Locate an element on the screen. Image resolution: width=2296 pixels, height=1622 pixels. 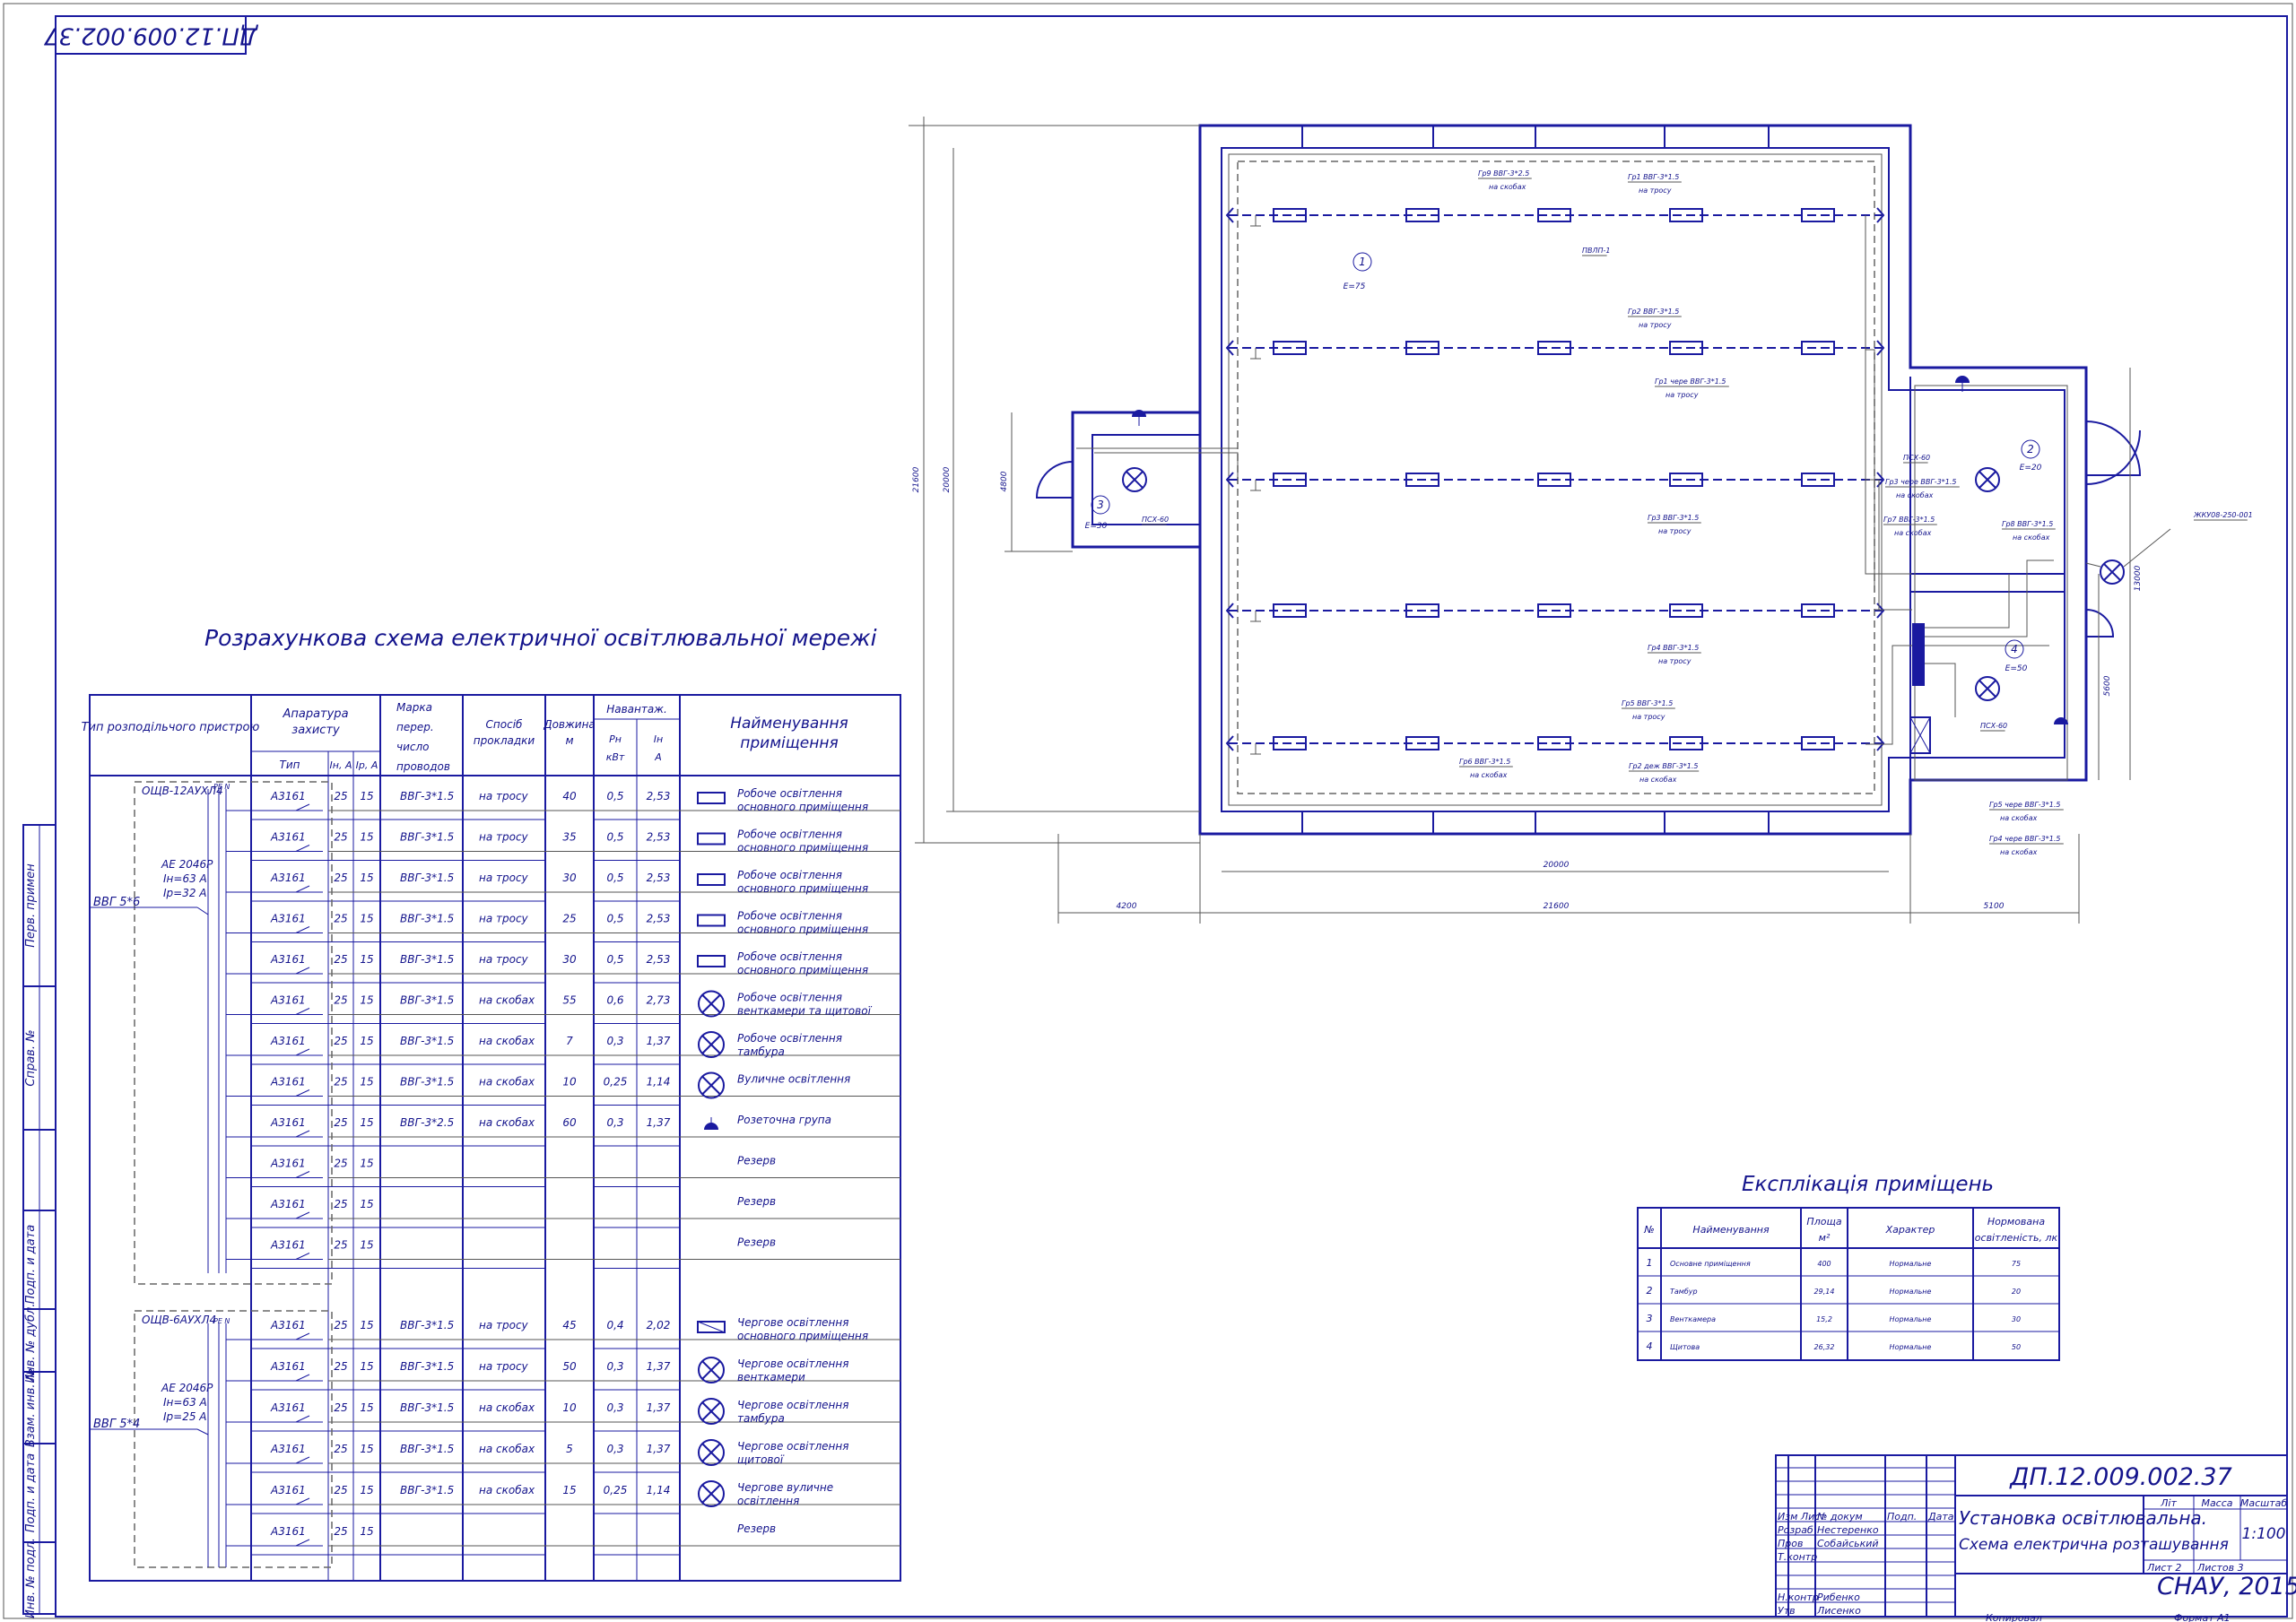
stamp-podp-data-1: Подп. и дата is located at coordinates (31, 1265).